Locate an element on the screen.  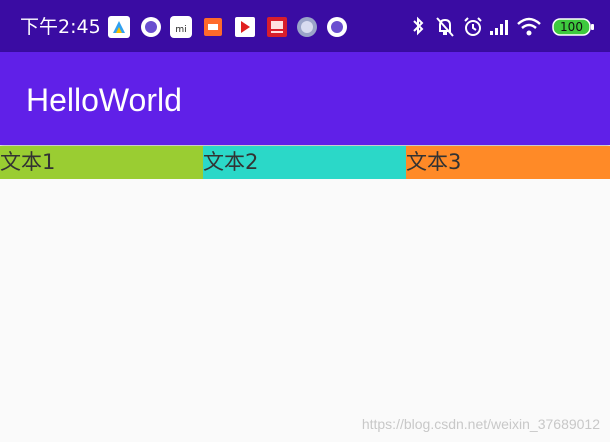
bluetooth-icon is located at coordinates (418, 27).